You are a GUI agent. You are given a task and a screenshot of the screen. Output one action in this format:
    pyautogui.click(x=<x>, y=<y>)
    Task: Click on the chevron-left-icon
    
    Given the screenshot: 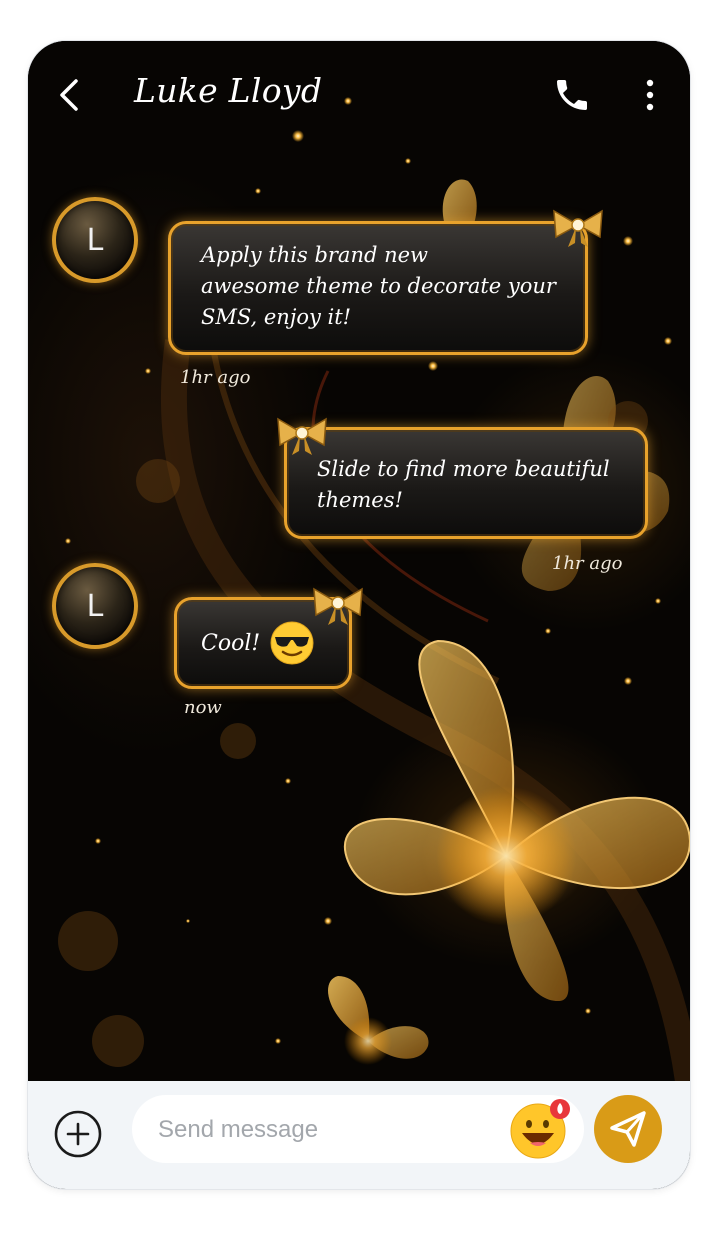 What is the action you would take?
    pyautogui.click(x=69, y=95)
    